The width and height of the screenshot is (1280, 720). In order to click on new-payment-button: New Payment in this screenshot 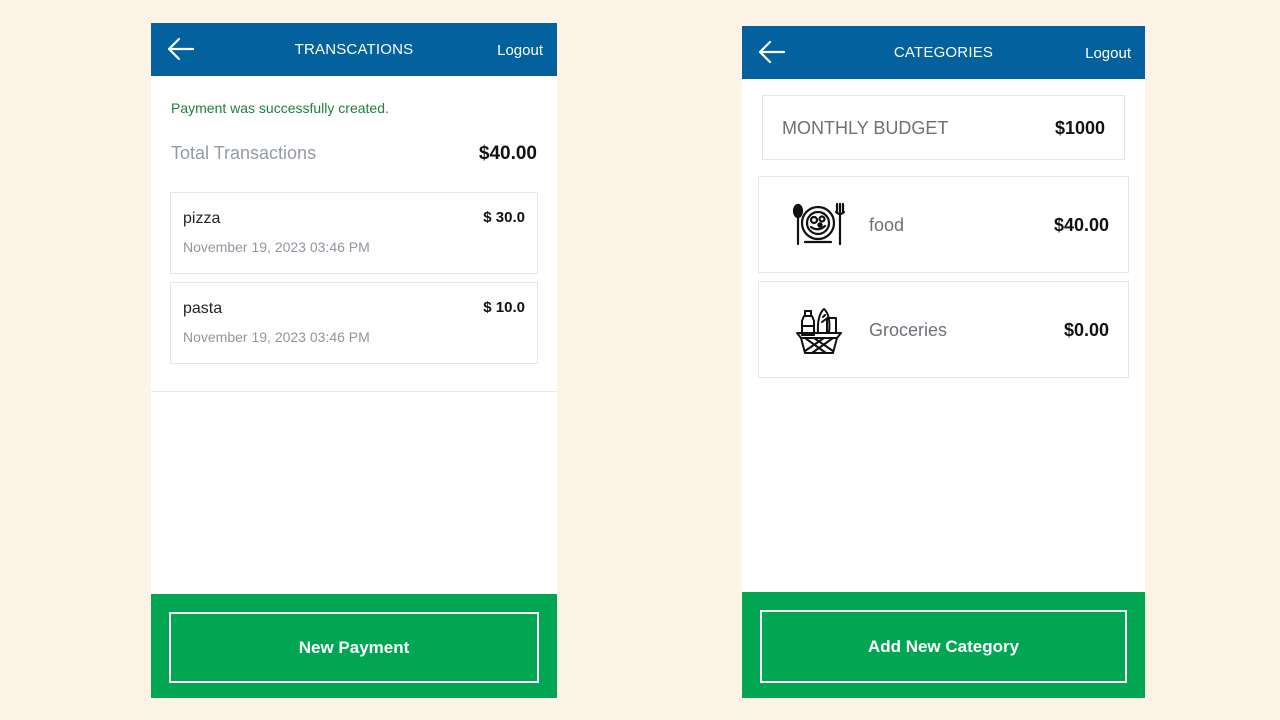, I will do `click(354, 647)`.